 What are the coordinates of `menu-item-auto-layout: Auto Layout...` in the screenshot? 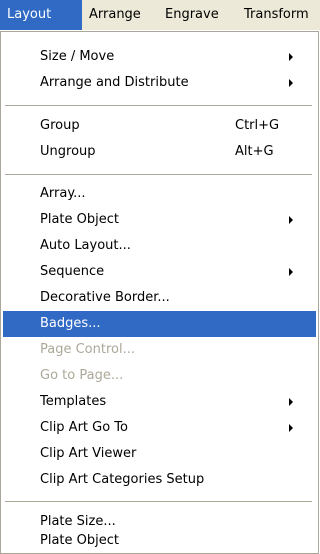 It's located at (159, 246).